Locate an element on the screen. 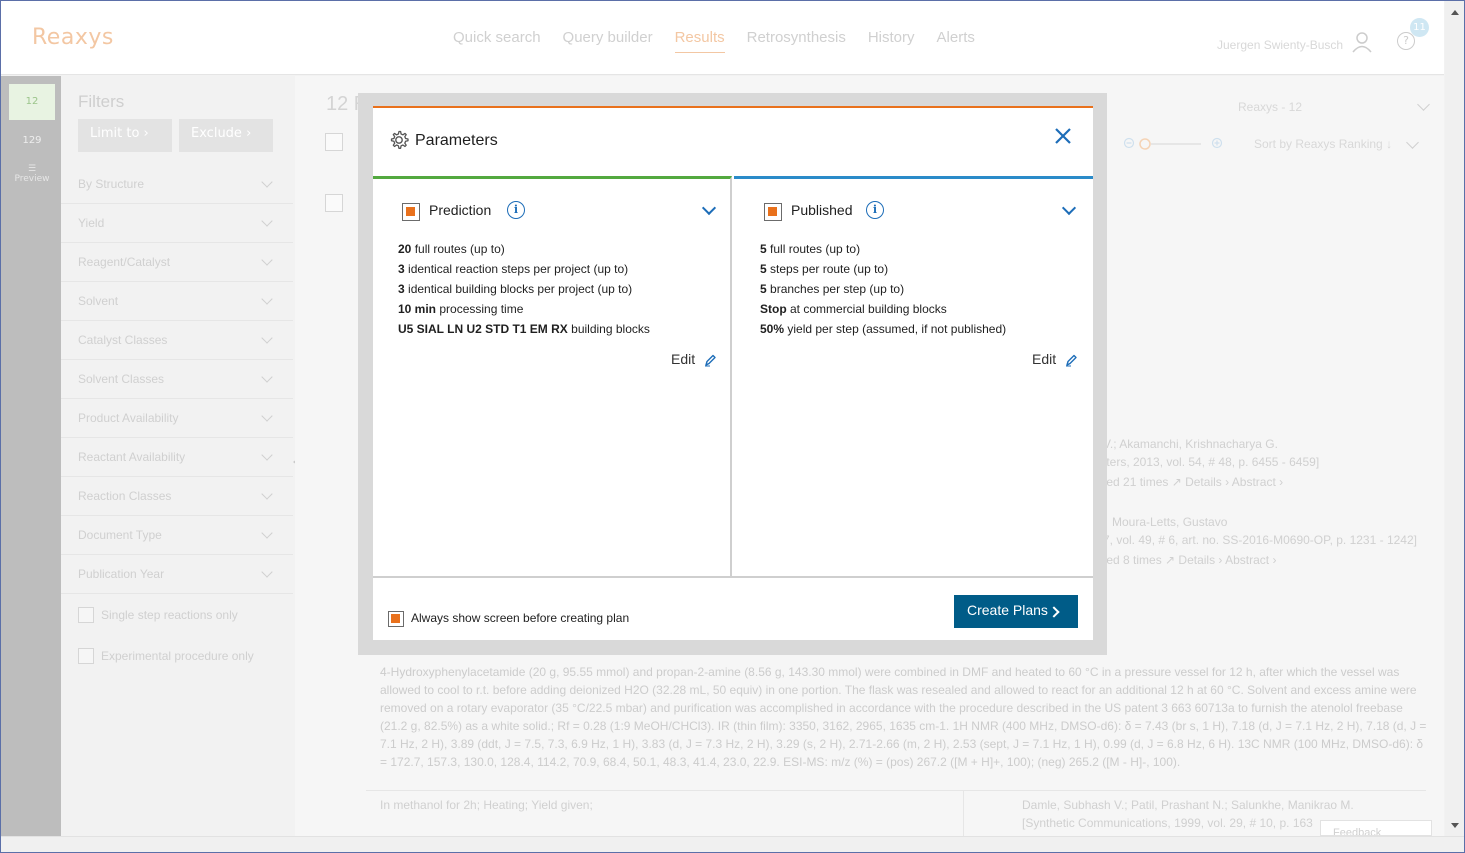 Image resolution: width=1465 pixels, height=853 pixels. rail-tab-substances: 129 is located at coordinates (32, 141).